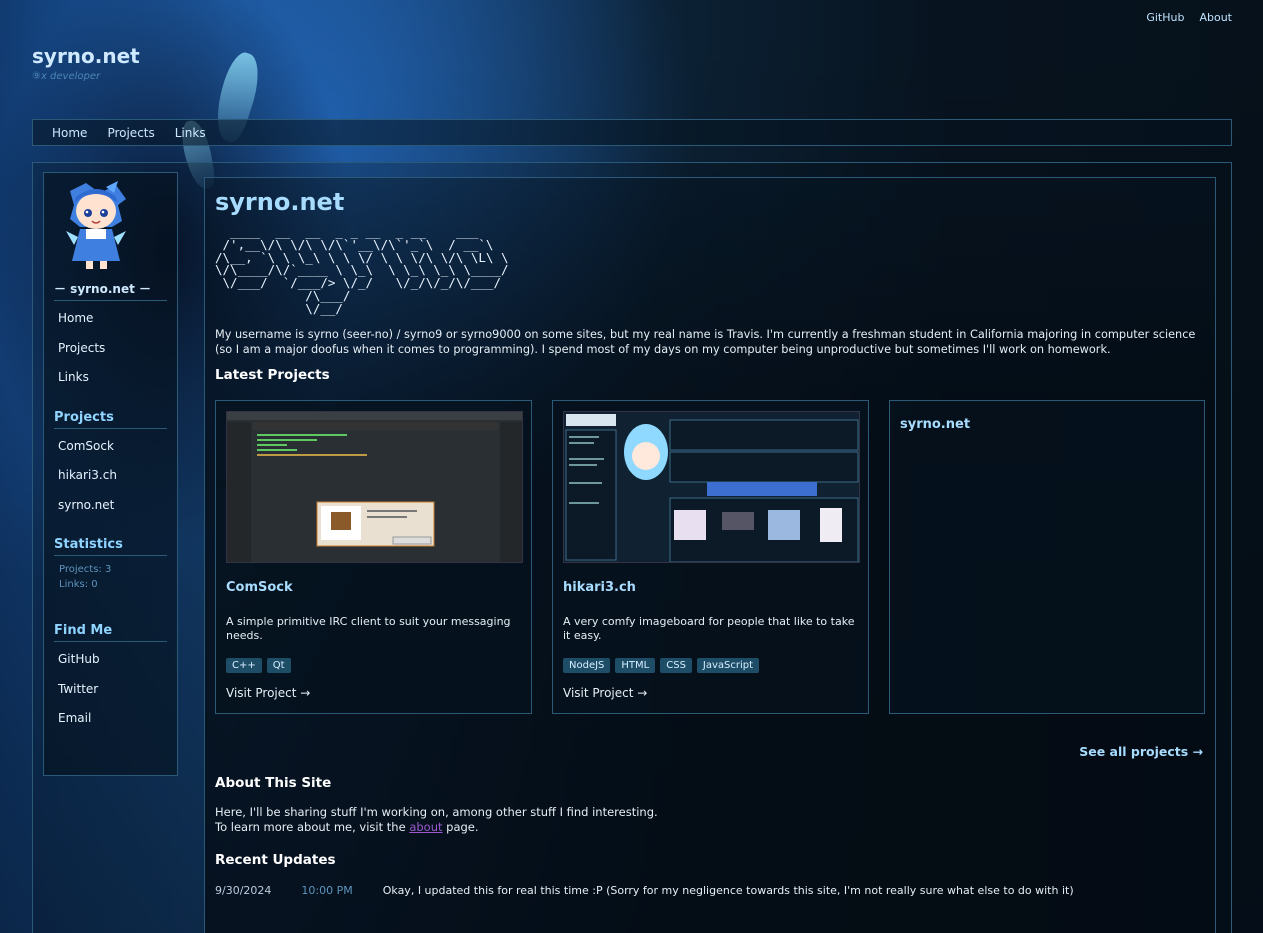 The height and width of the screenshot is (933, 1263). What do you see at coordinates (273, 782) in the screenshot?
I see `about-heading: About This Site` at bounding box center [273, 782].